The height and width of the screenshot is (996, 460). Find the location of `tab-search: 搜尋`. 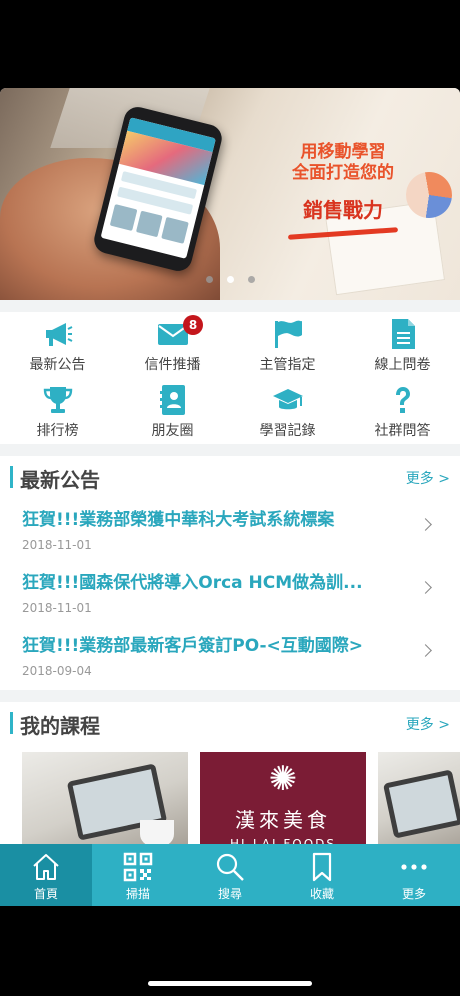

tab-search: 搜尋 is located at coordinates (230, 875).